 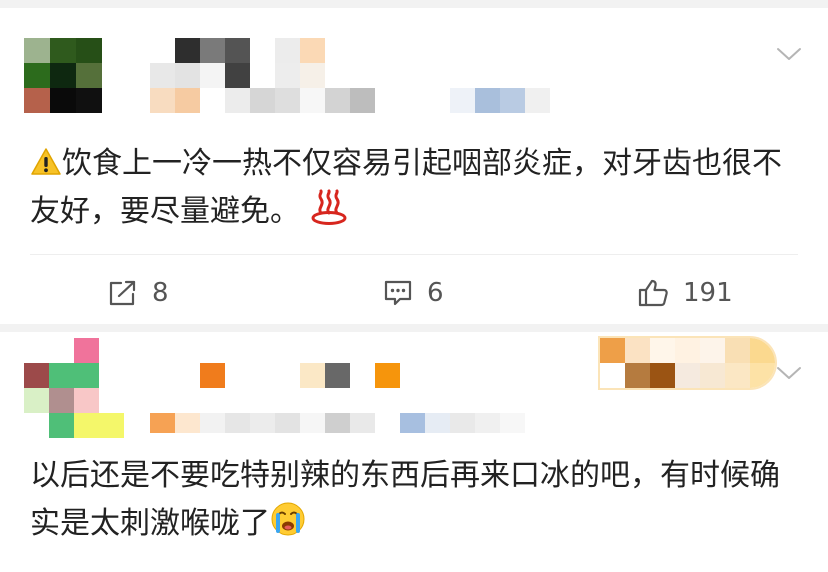 I want to click on share-arrow-icon, so click(x=122, y=293).